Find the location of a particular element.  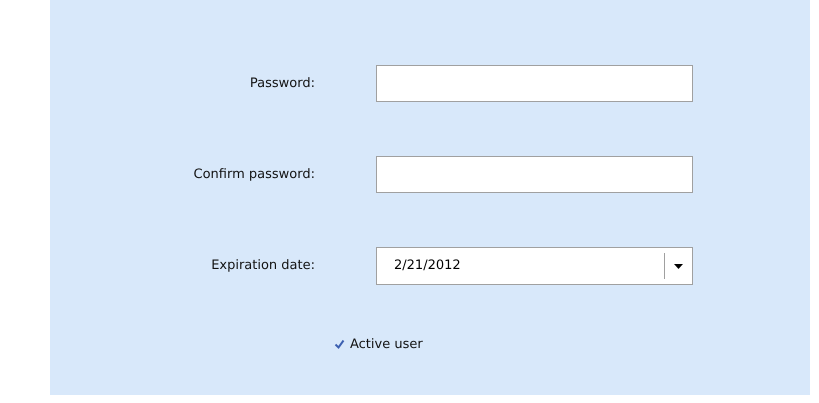

dropdown-arrow-icon is located at coordinates (678, 266).